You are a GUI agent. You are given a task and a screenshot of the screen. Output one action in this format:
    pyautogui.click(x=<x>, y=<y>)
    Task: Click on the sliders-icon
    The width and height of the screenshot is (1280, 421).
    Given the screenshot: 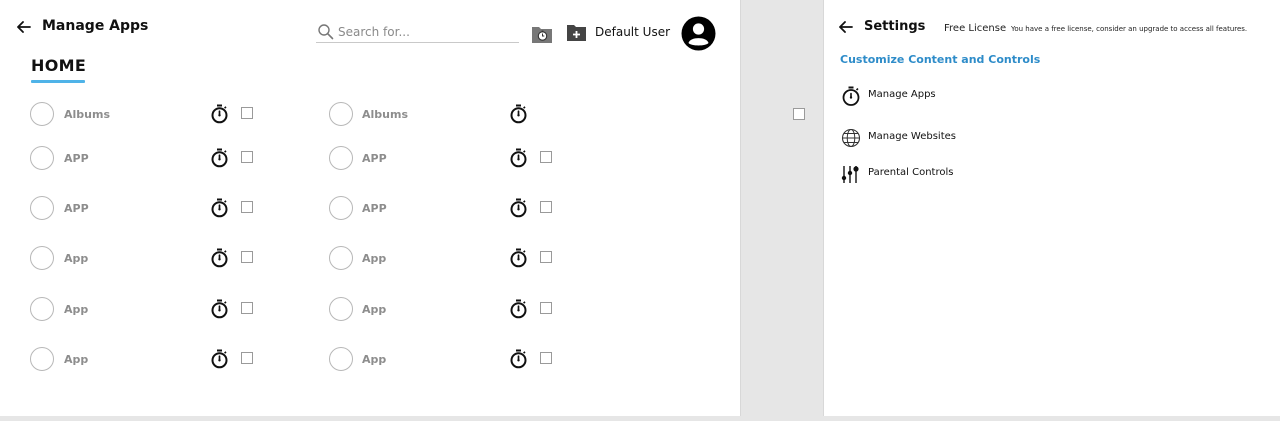 What is the action you would take?
    pyautogui.click(x=850, y=174)
    